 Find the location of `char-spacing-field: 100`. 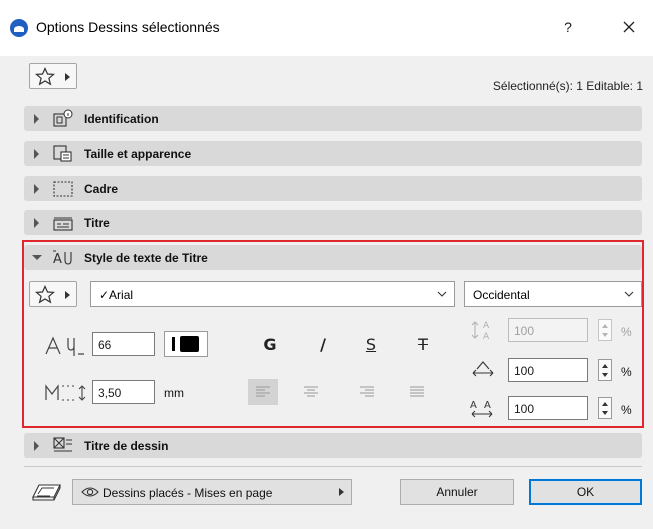

char-spacing-field: 100 is located at coordinates (548, 330).